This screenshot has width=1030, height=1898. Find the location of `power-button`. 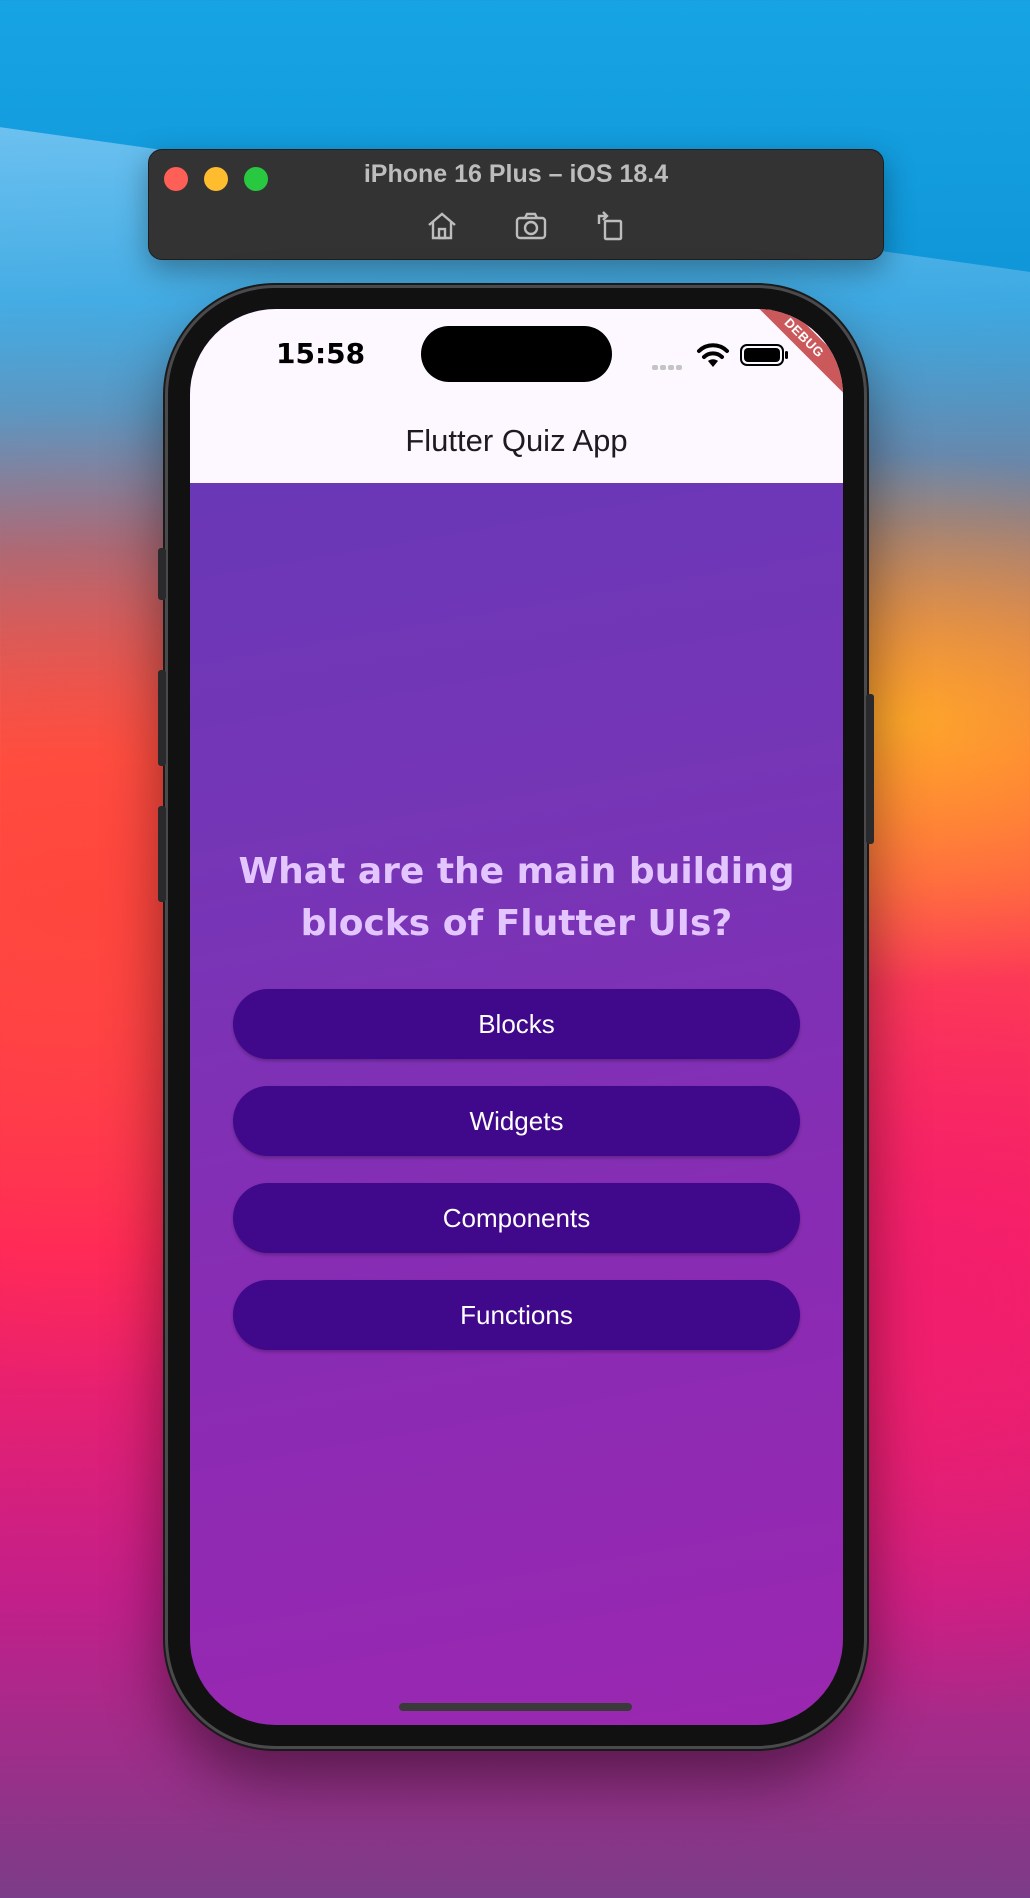

power-button is located at coordinates (870, 769).